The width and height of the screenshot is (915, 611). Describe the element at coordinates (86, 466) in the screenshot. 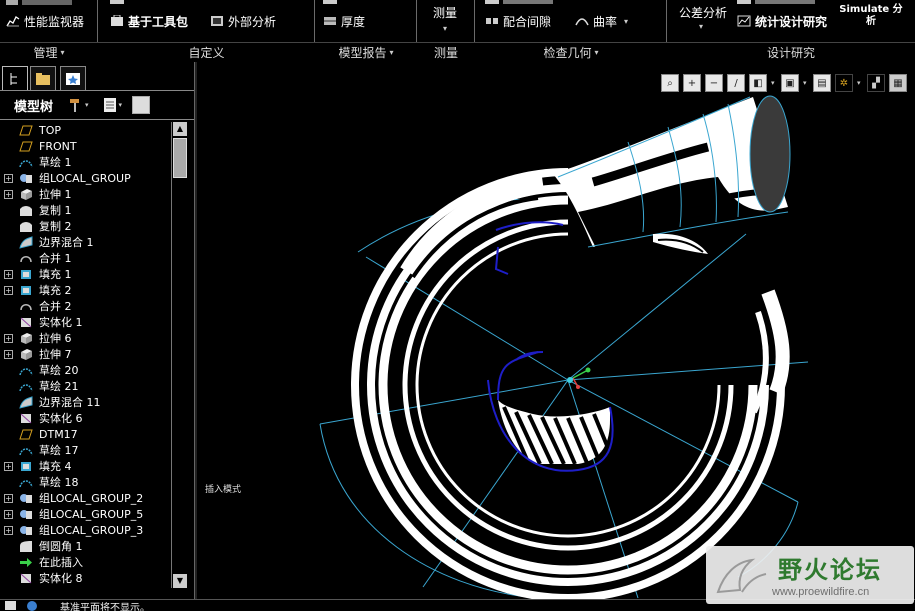

I see `tree-item: + 填充 4` at that location.